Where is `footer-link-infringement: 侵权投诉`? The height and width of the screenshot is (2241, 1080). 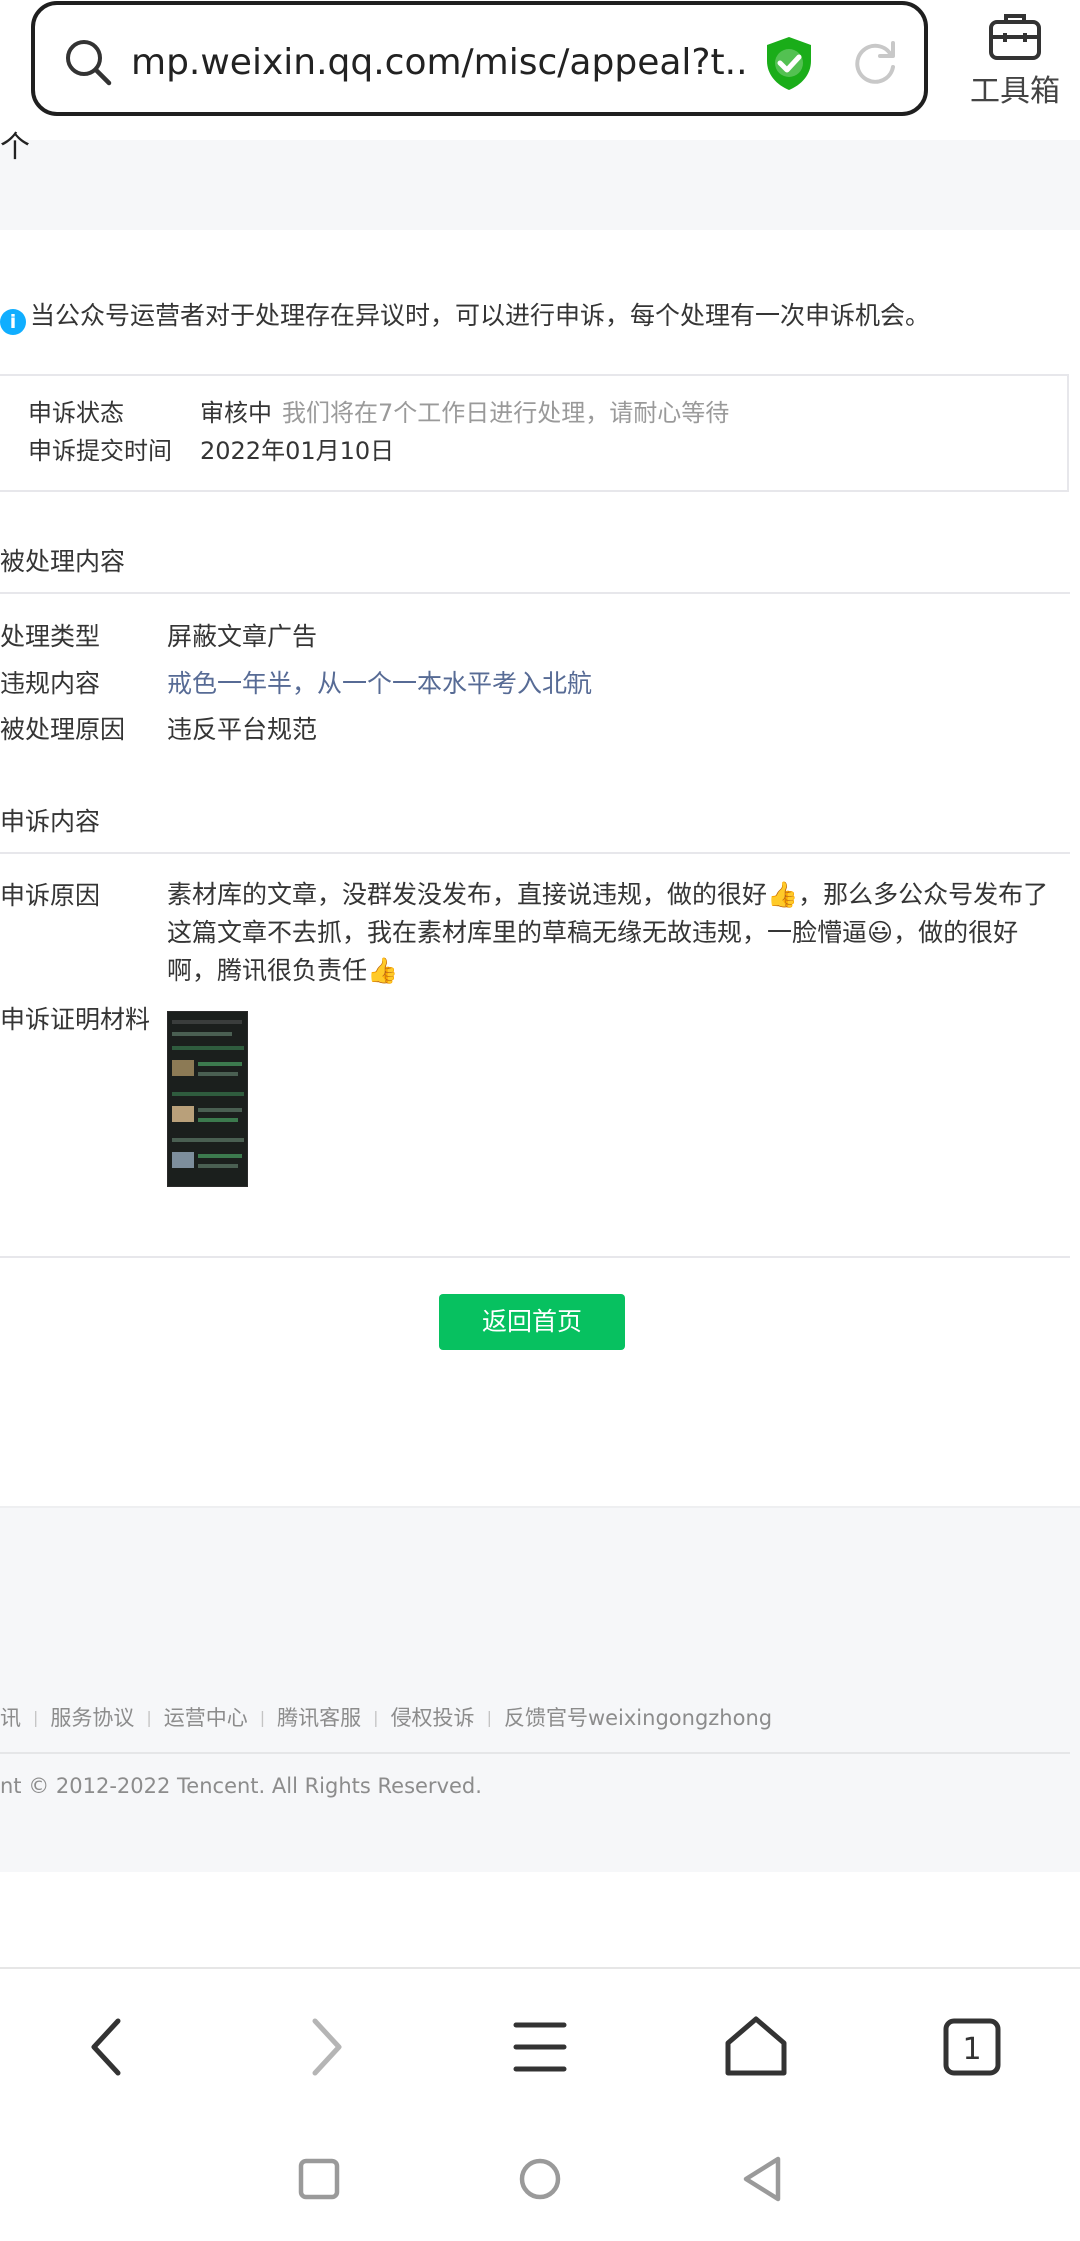
footer-link-infringement: 侵权投诉 is located at coordinates (433, 1718).